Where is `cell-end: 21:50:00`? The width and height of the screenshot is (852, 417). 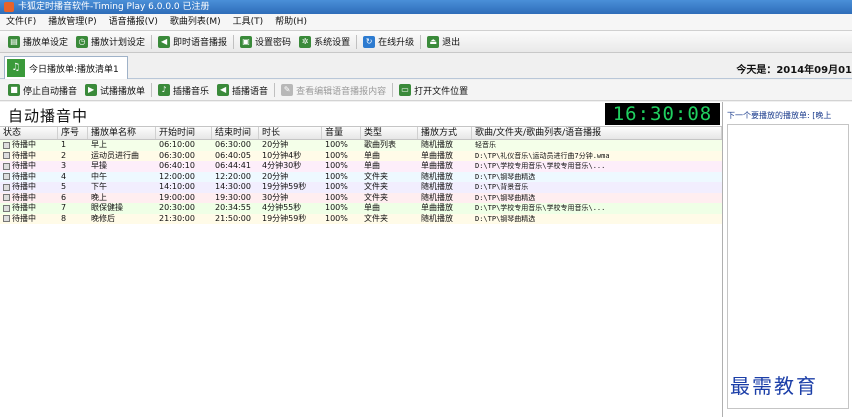 cell-end: 21:50:00 is located at coordinates (233, 218).